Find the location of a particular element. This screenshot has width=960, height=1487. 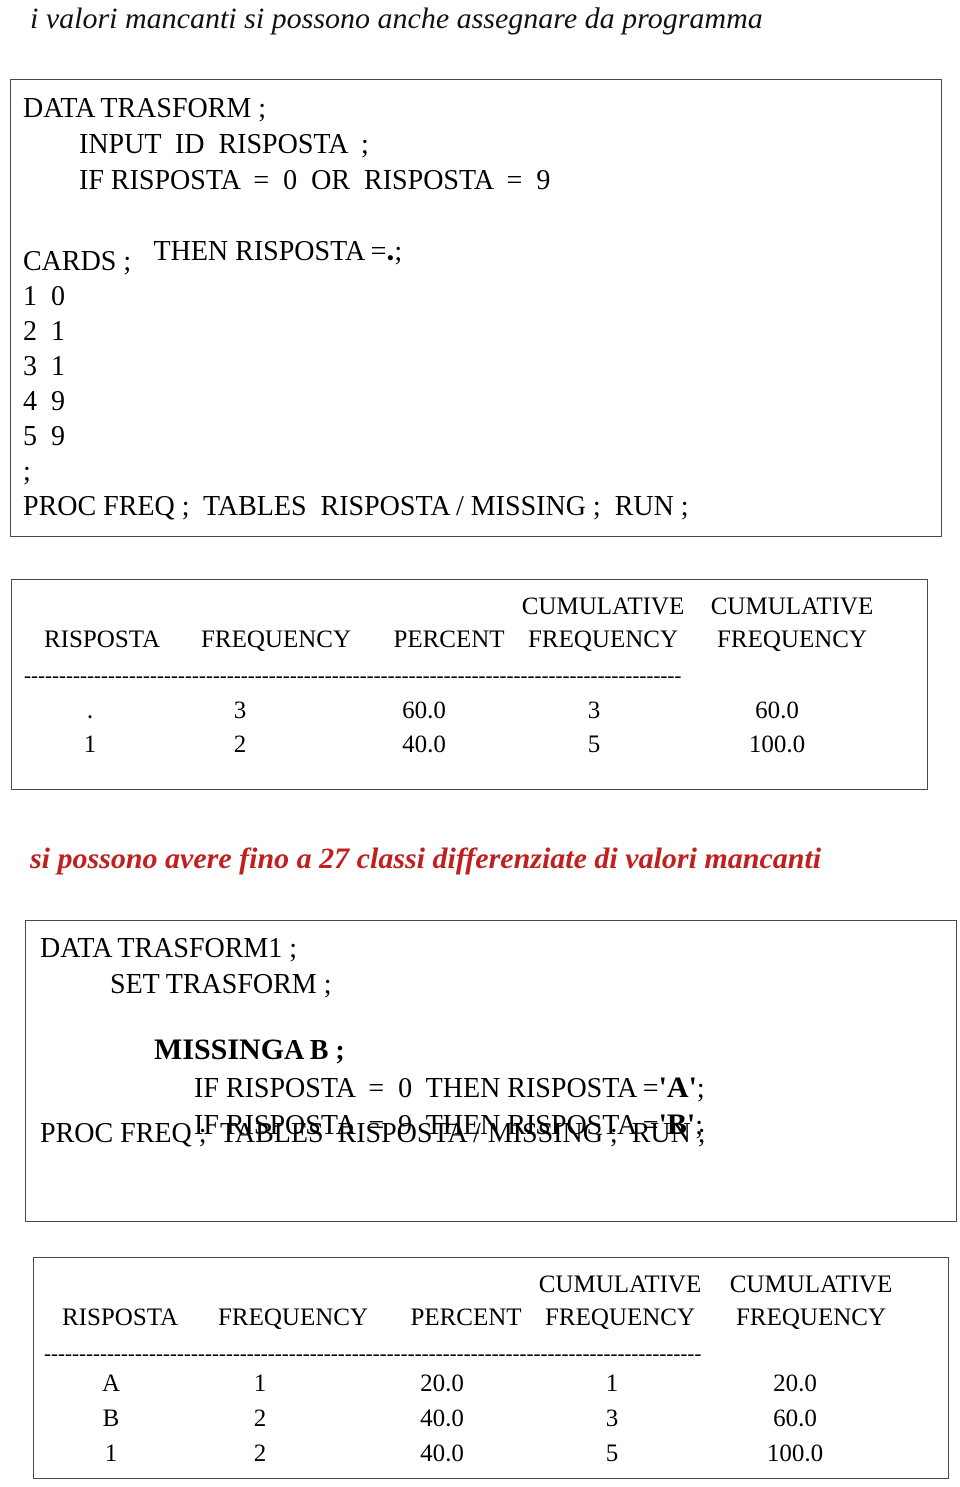

code-line: 2 1 is located at coordinates (44, 331).